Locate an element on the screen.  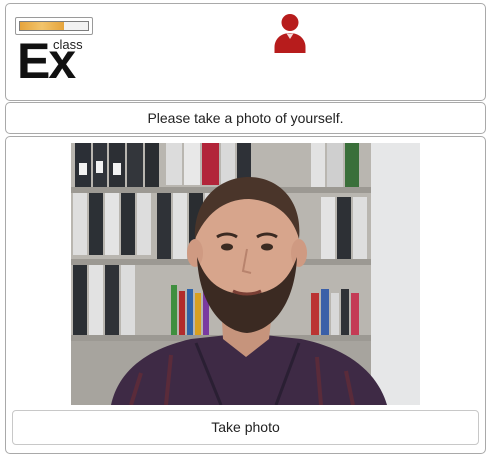
logo-sub-text: class is located at coordinates (68, 44).